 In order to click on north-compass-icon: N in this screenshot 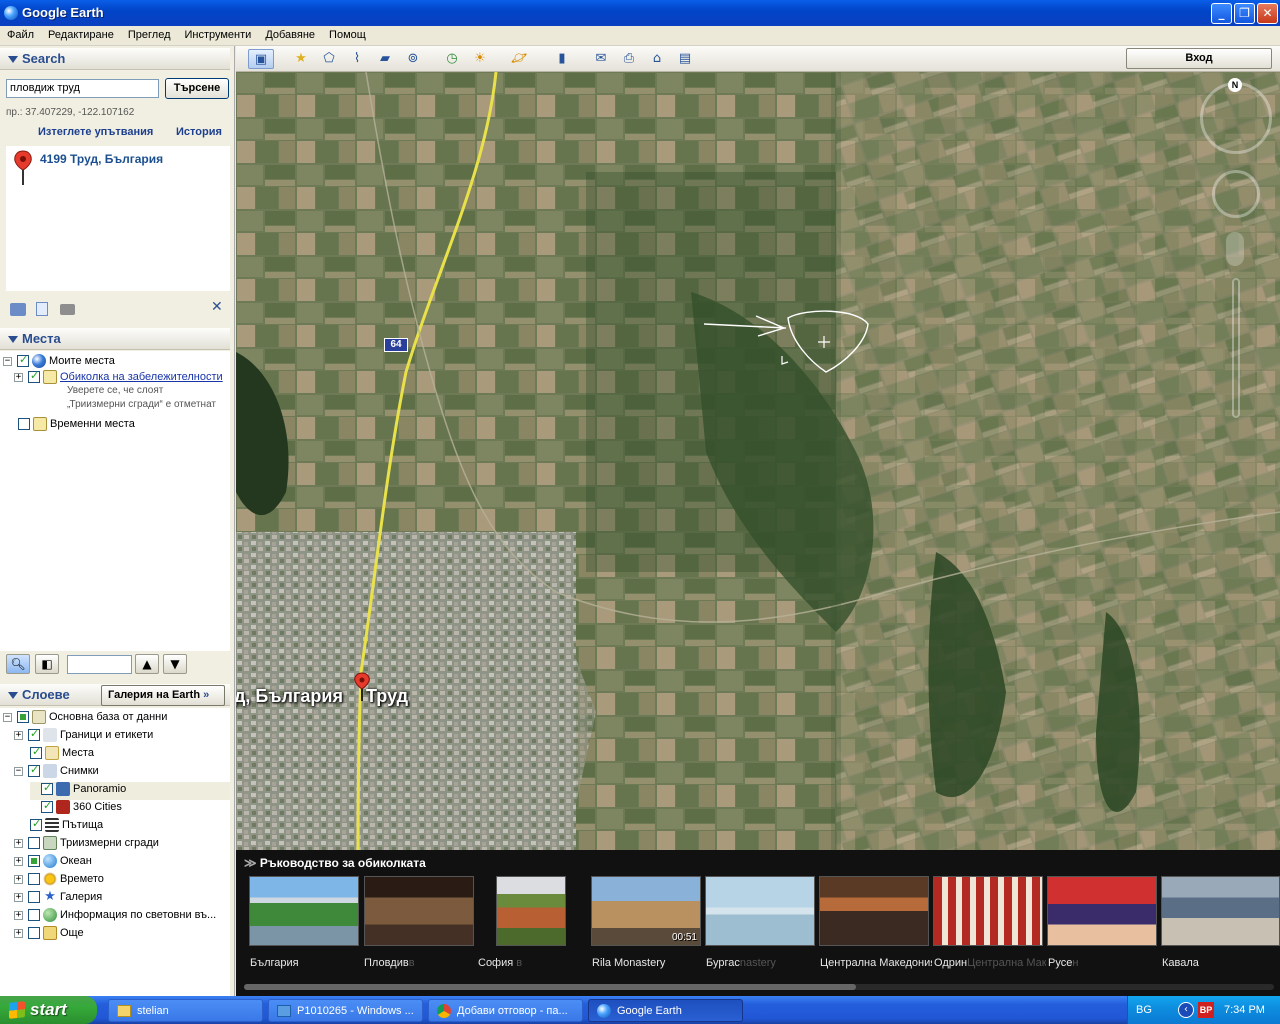, I will do `click(1235, 85)`.